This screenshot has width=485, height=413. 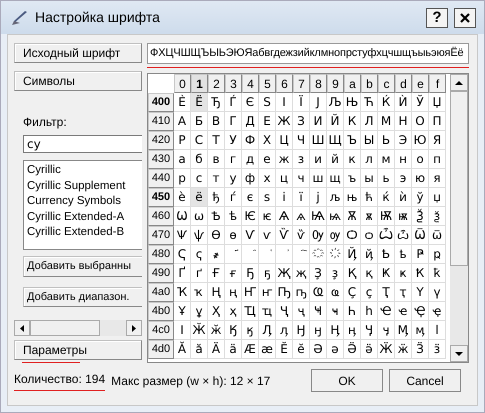 I want to click on list-item: Cyrillic, so click(x=83, y=170).